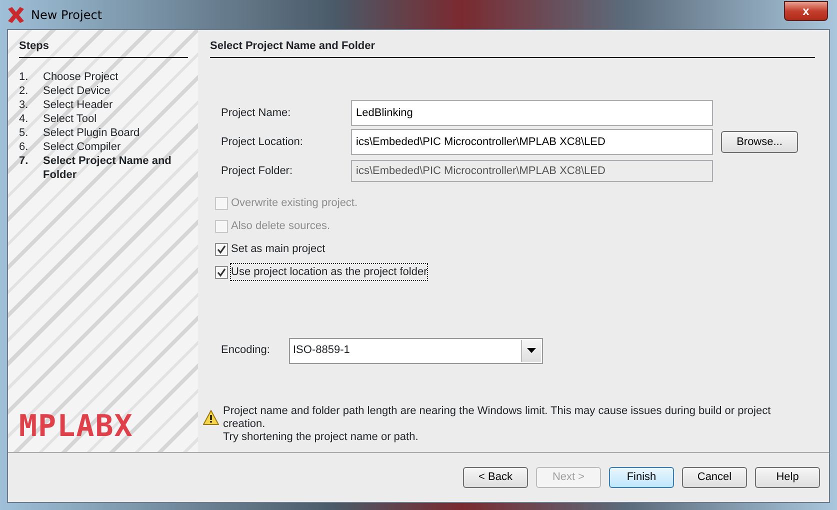 The image size is (837, 510). Describe the element at coordinates (24, 133) in the screenshot. I see `step-number: 5.` at that location.